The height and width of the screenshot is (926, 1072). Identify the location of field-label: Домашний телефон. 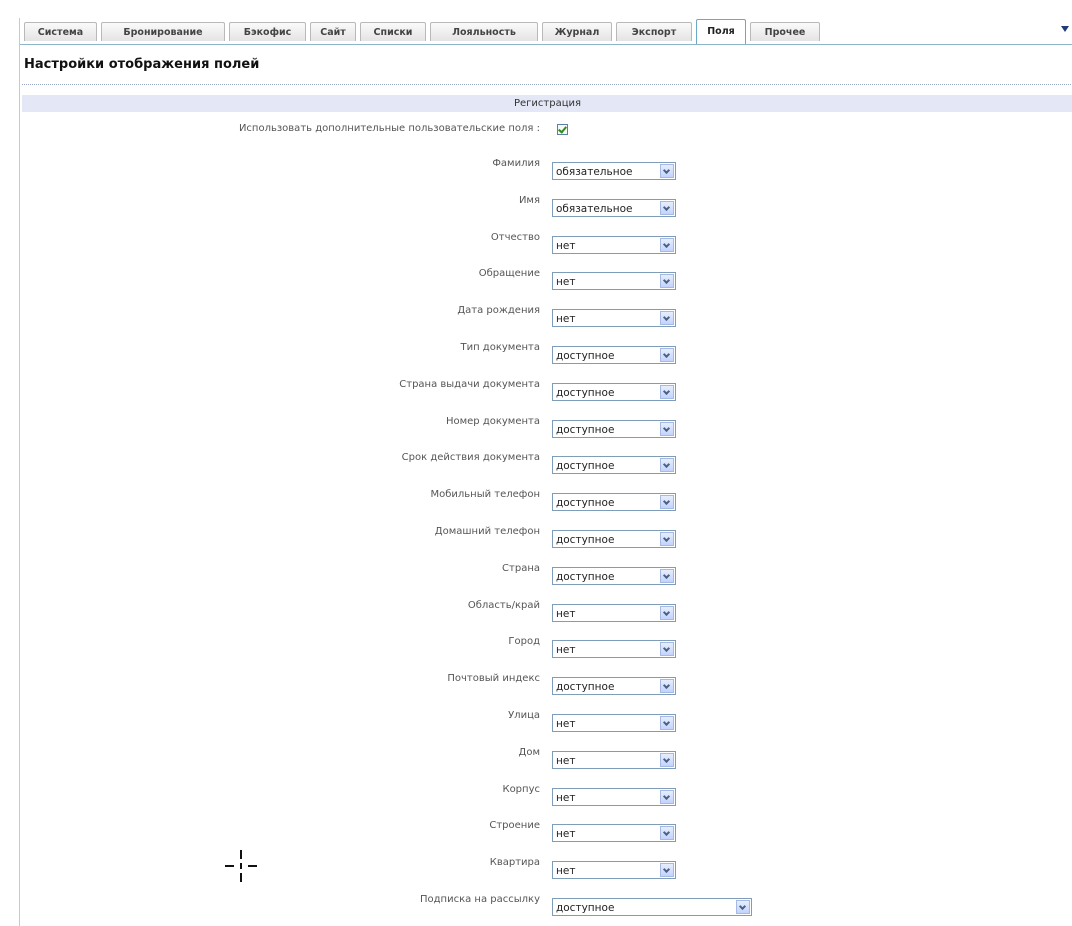
(487, 531).